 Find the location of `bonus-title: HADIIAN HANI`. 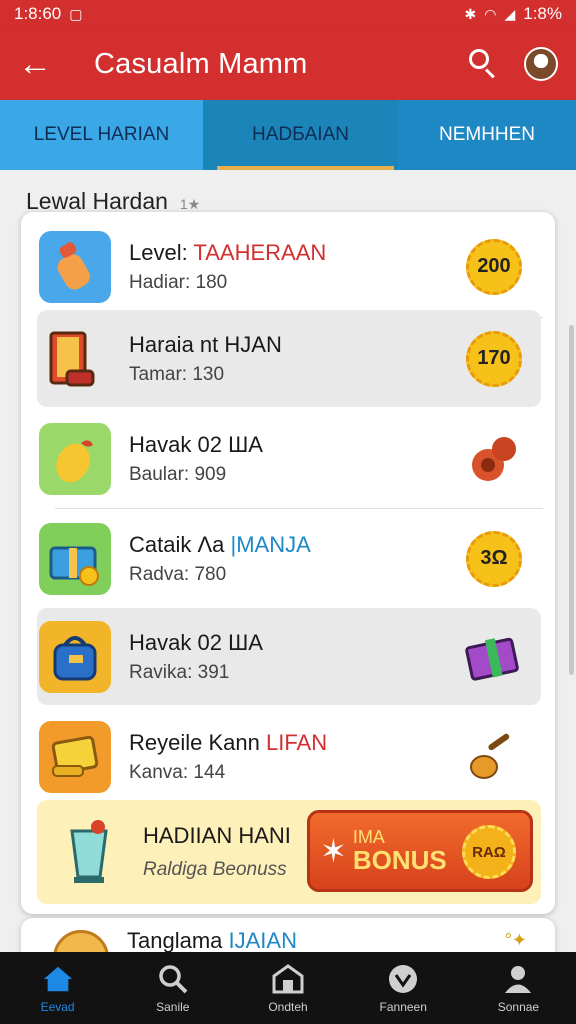

bonus-title: HADIIAN HANI is located at coordinates (217, 835).